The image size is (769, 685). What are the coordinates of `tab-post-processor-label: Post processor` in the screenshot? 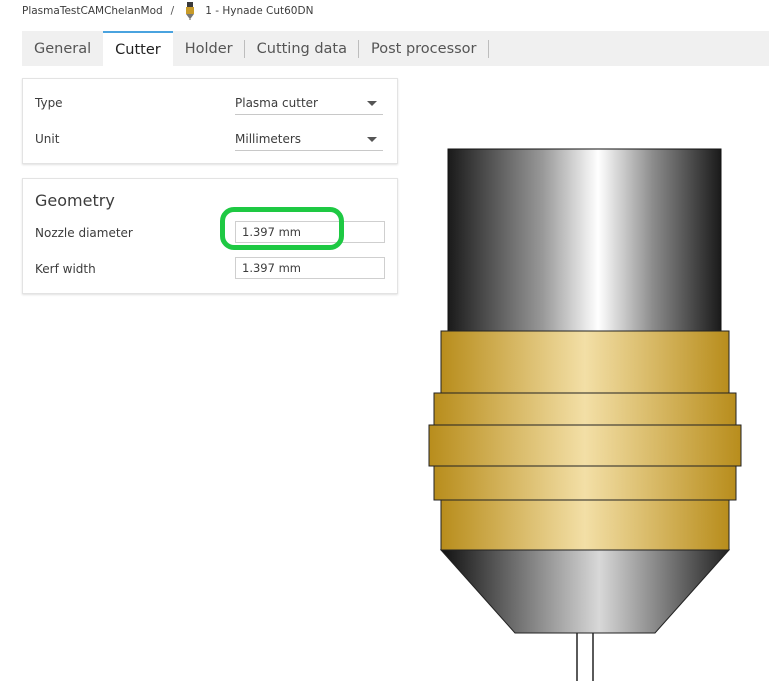 It's located at (424, 48).